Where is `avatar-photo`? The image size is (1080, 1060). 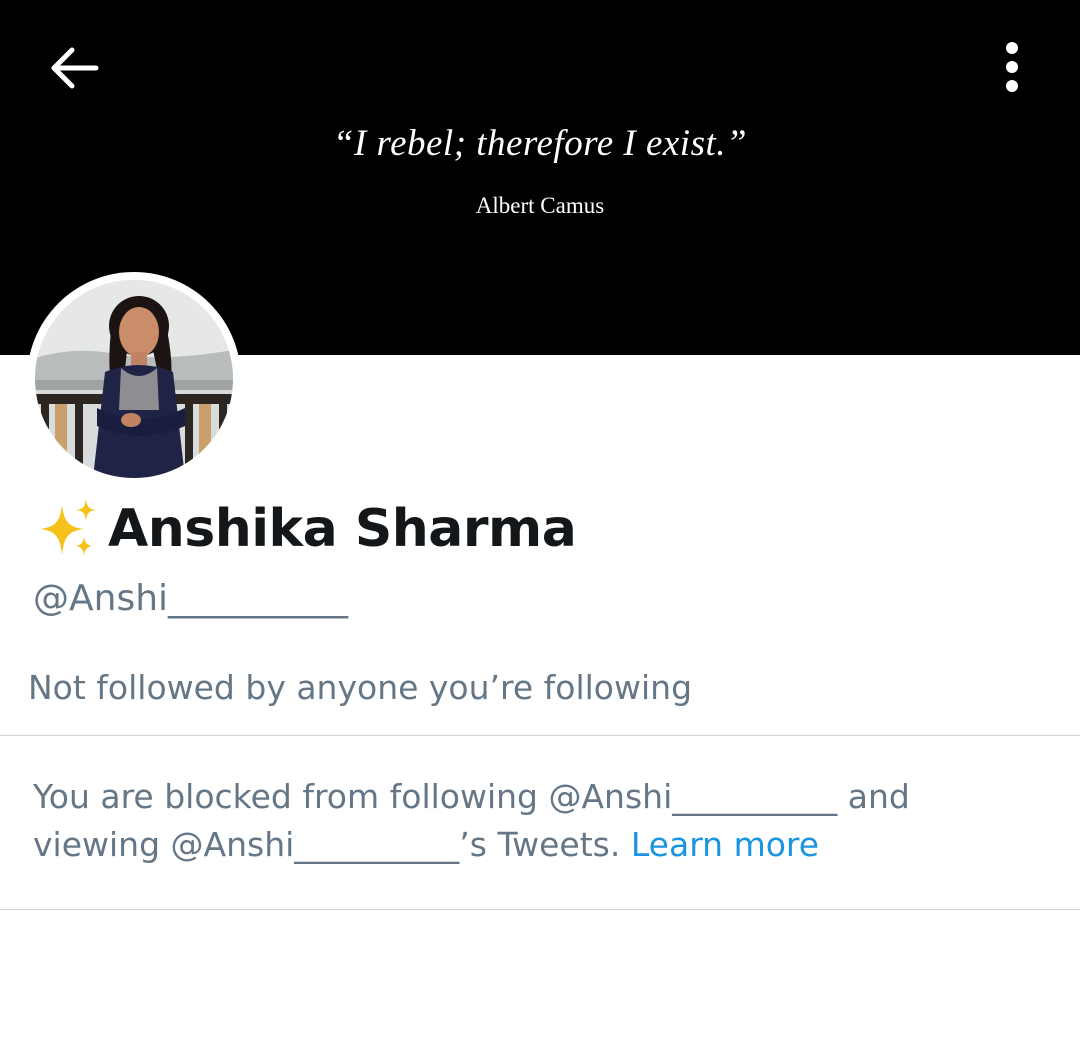 avatar-photo is located at coordinates (134, 379).